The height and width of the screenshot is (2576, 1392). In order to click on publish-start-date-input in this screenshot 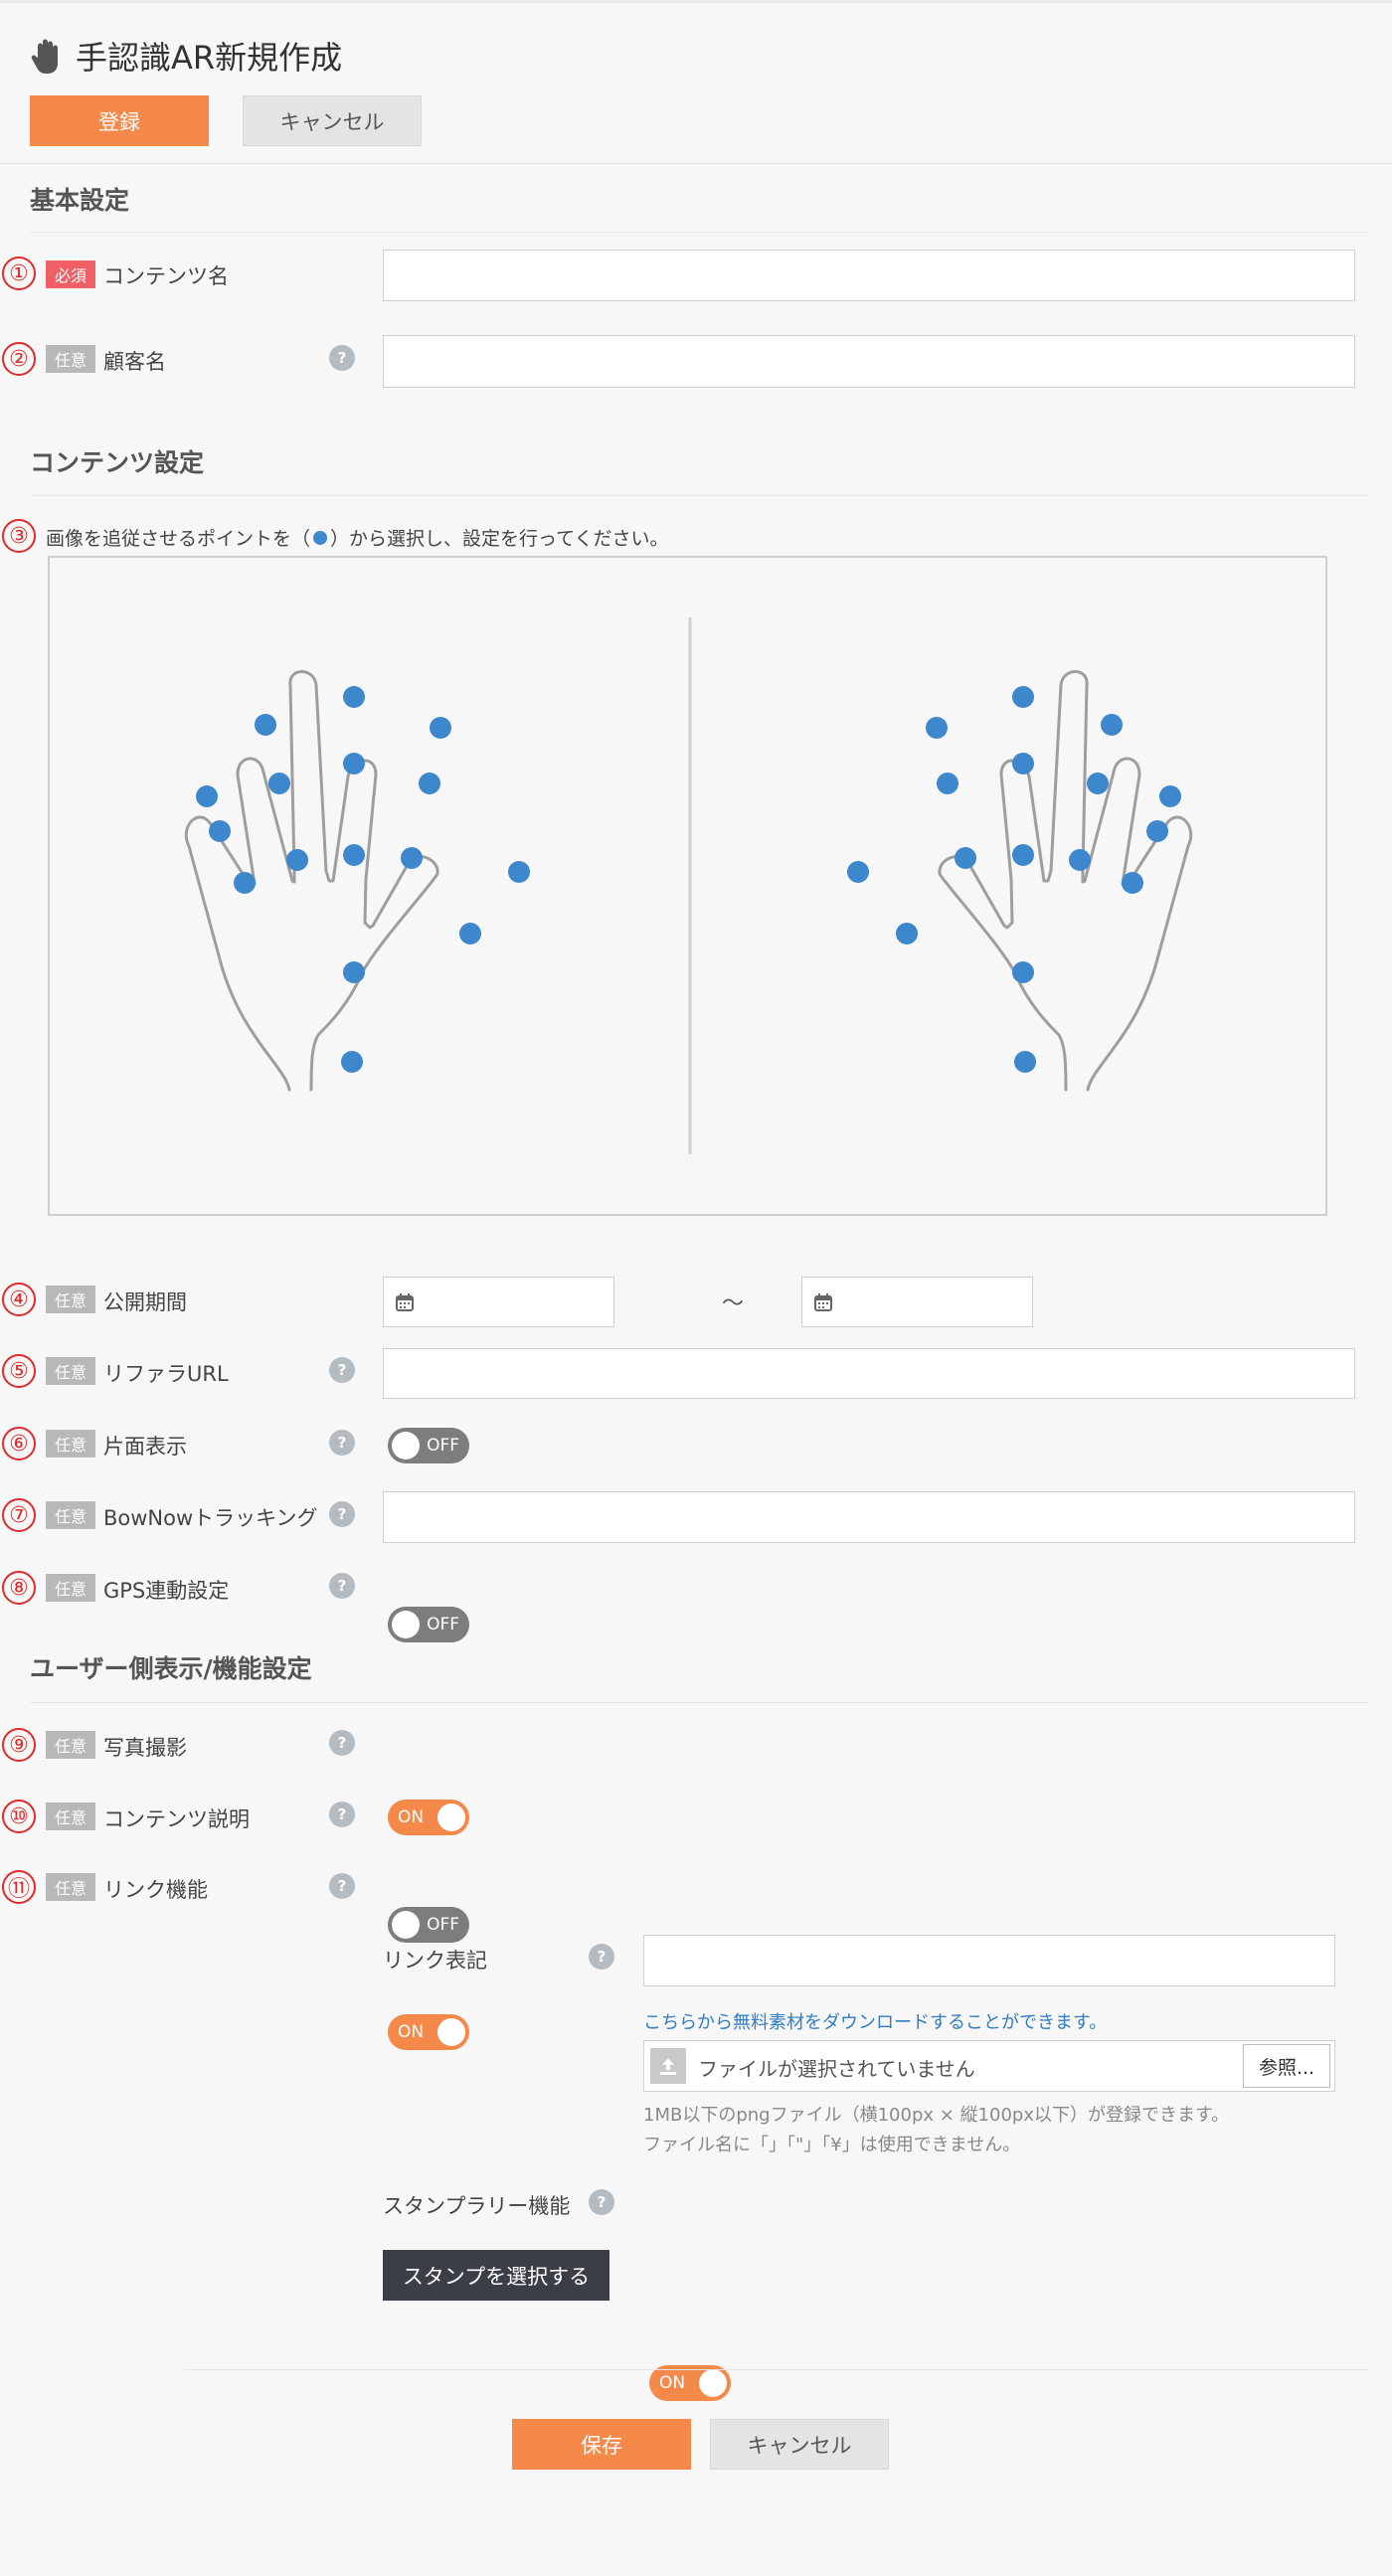, I will do `click(499, 1302)`.